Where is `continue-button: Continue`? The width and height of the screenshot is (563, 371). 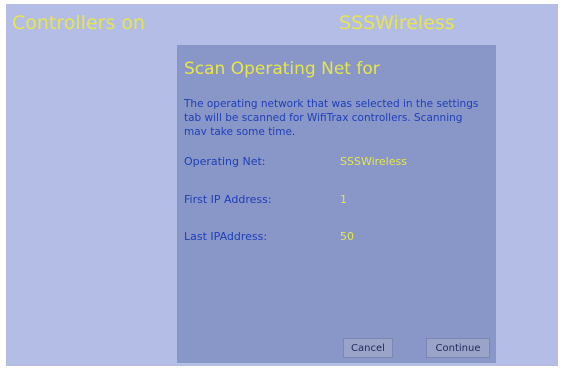
continue-button: Continue is located at coordinates (458, 348).